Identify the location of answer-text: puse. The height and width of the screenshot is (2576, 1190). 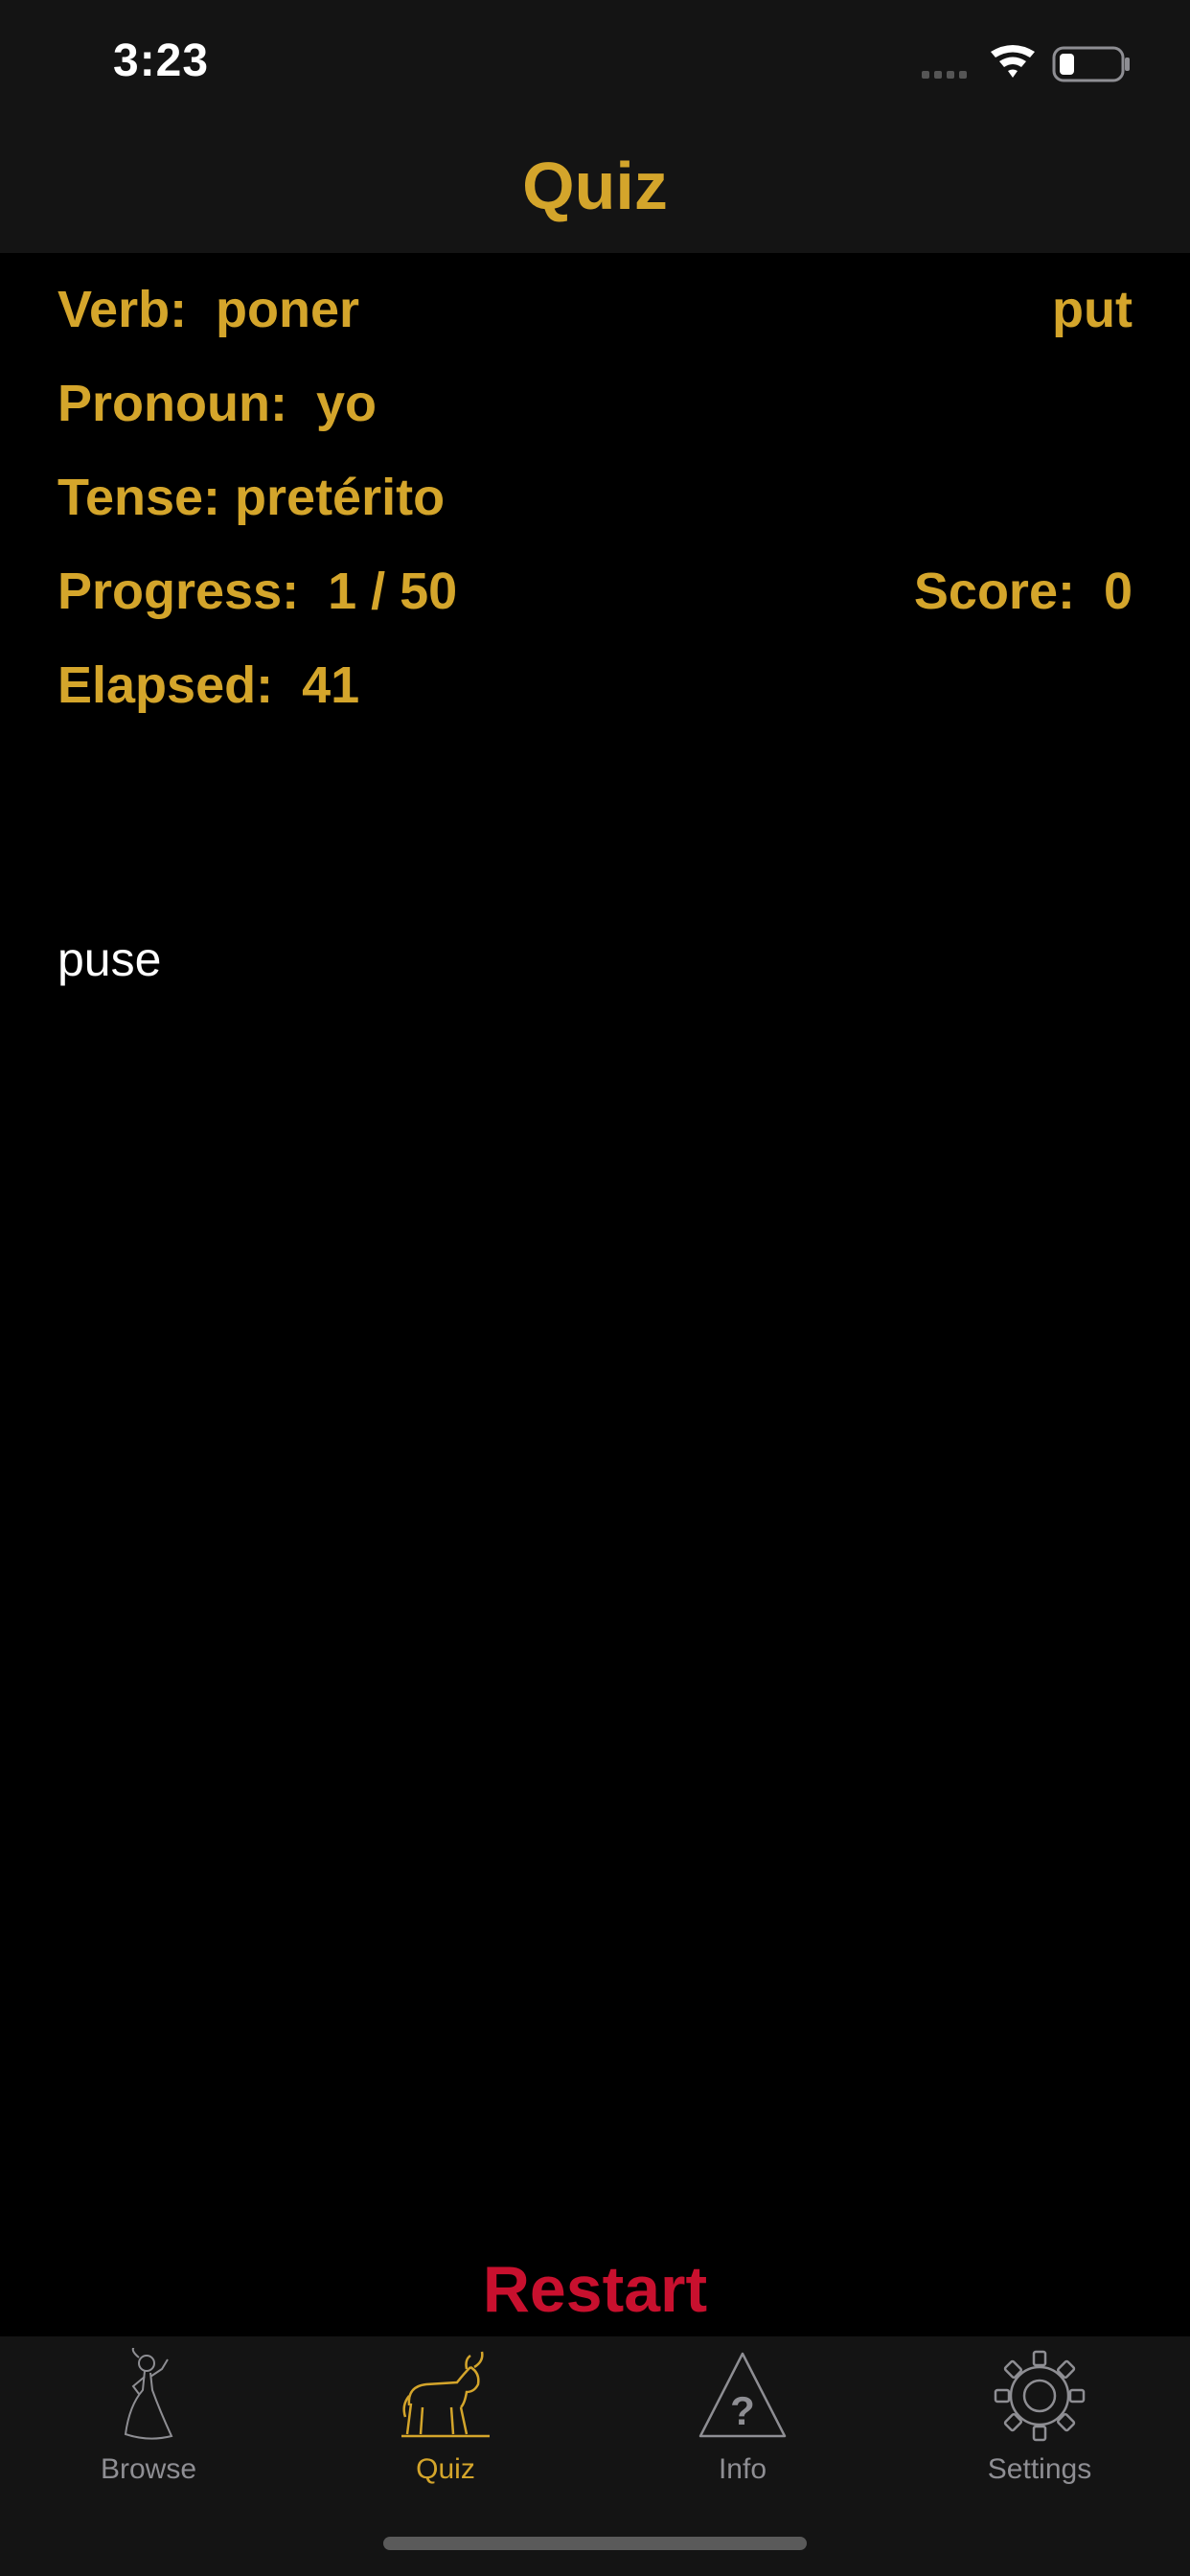
(109, 959).